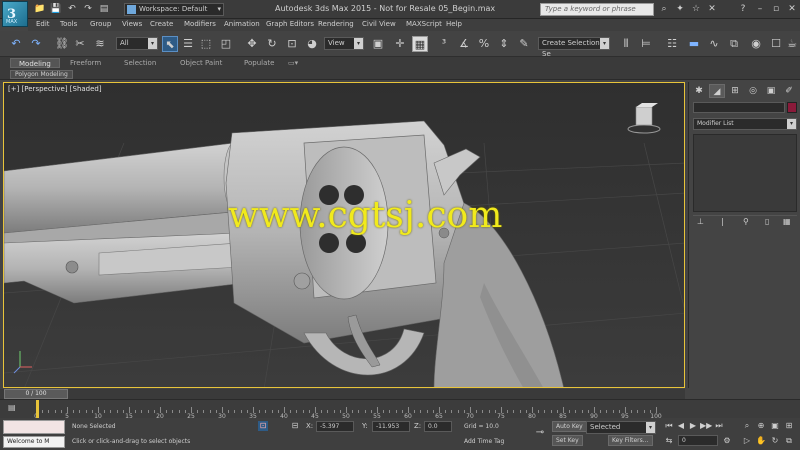  I want to click on reference-coordinate-dropdown: View ▾, so click(344, 43).